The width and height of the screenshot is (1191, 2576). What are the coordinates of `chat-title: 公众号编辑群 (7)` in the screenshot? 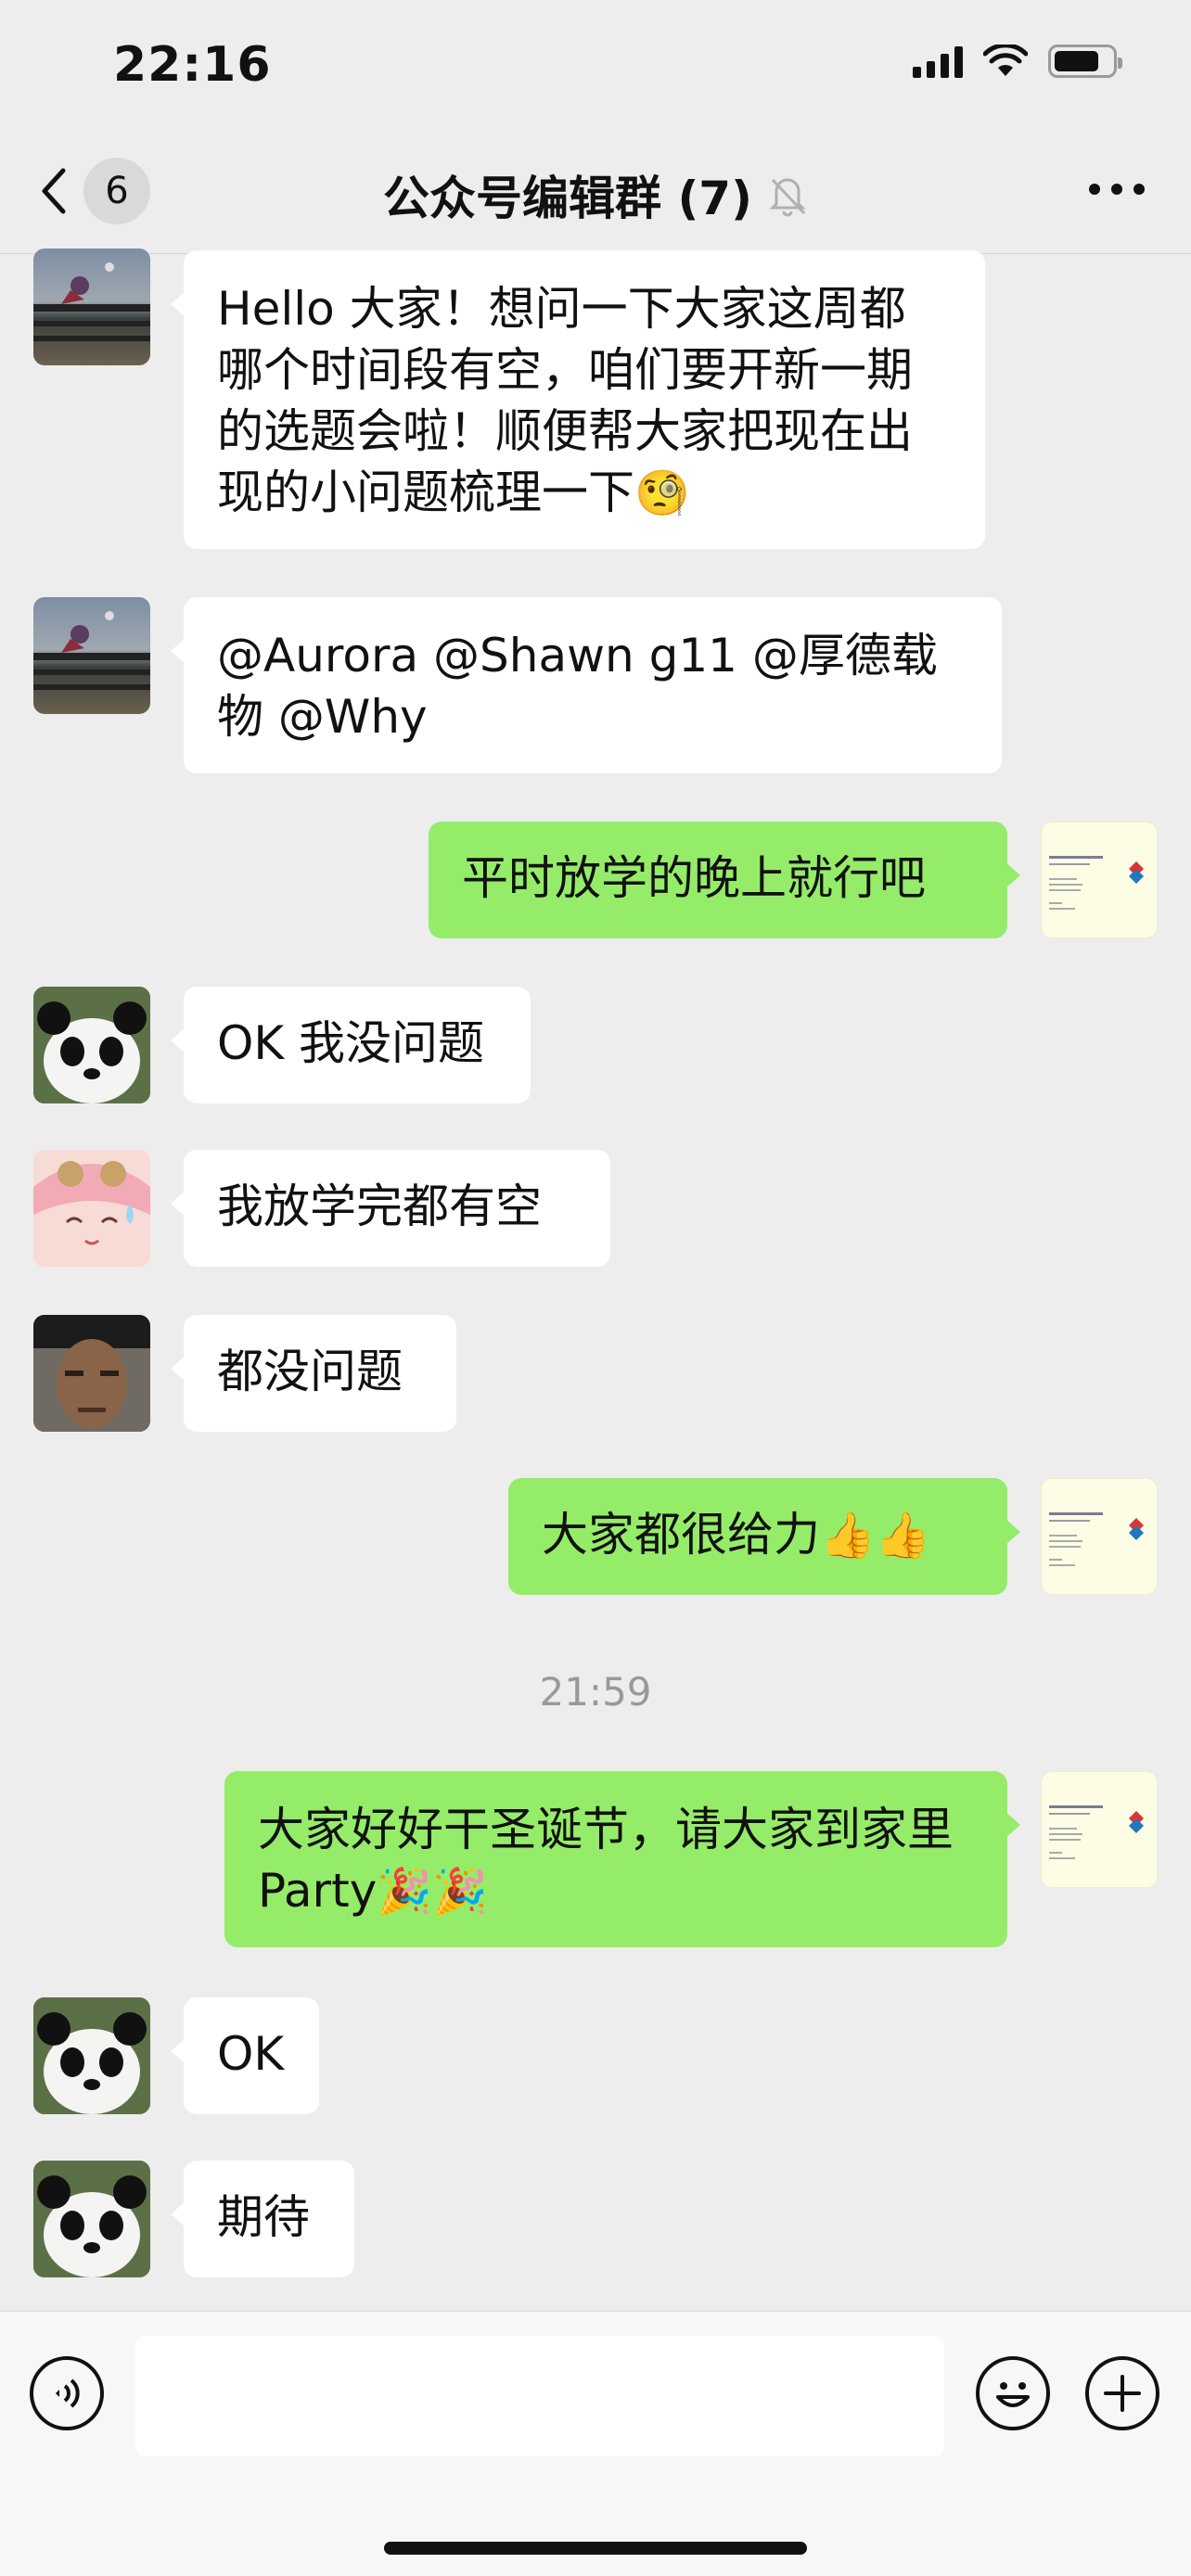 It's located at (567, 194).